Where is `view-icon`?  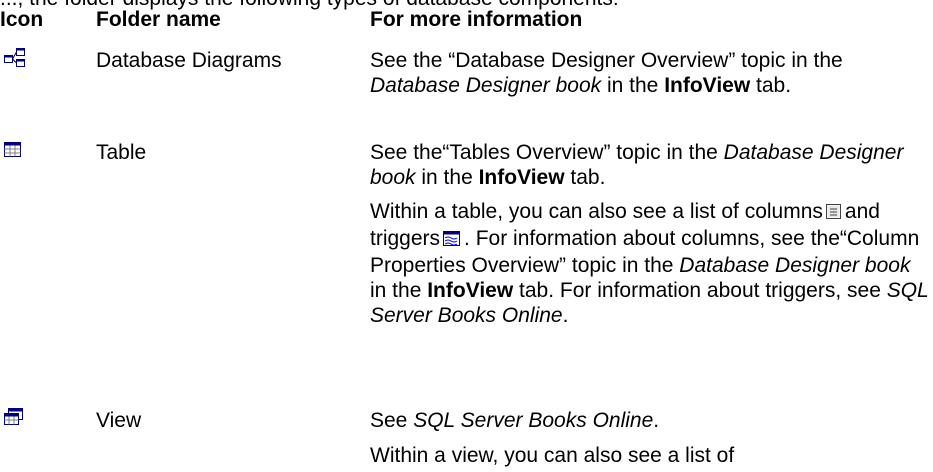
view-icon is located at coordinates (14, 420).